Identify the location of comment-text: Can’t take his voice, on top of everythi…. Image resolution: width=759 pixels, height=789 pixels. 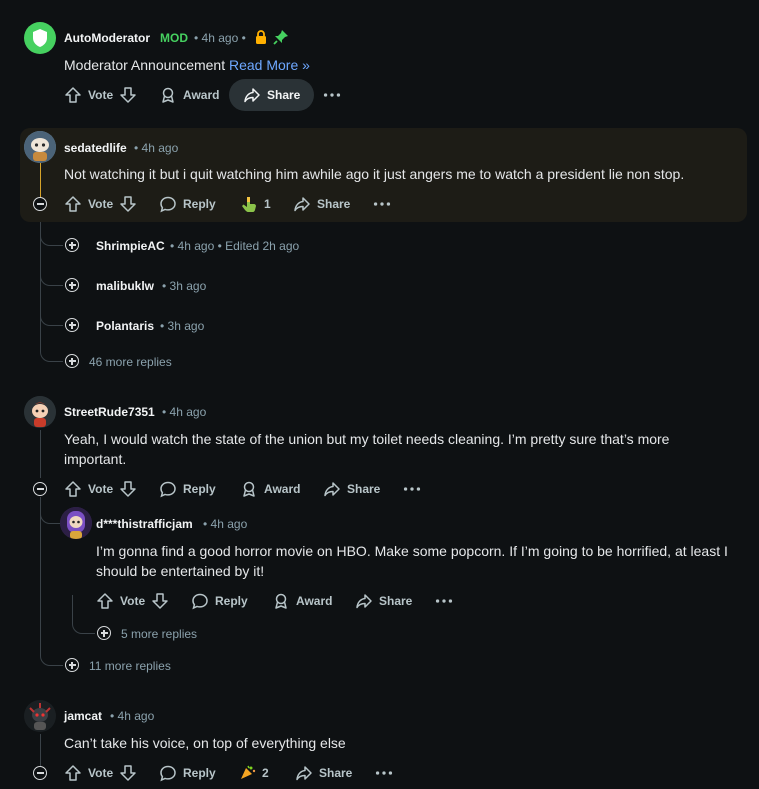
(205, 743).